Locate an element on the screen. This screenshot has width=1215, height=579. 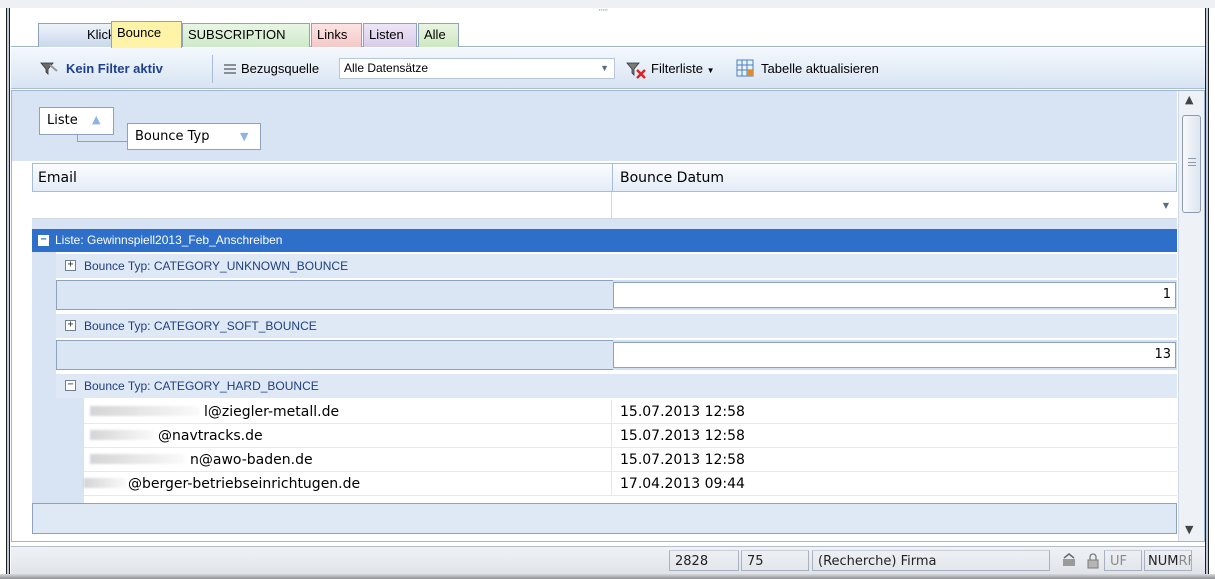
status-bar: 2828 75 (Recherche) Firma UF NUMRF is located at coordinates (608, 560).